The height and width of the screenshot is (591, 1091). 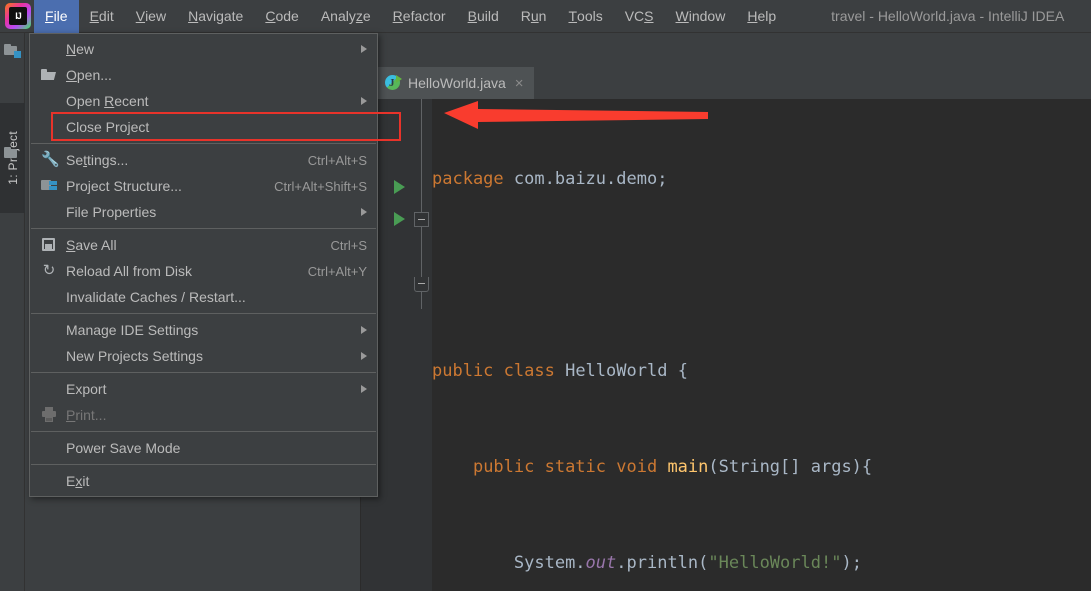 What do you see at coordinates (18, 16) in the screenshot?
I see `intellij-logo-icon` at bounding box center [18, 16].